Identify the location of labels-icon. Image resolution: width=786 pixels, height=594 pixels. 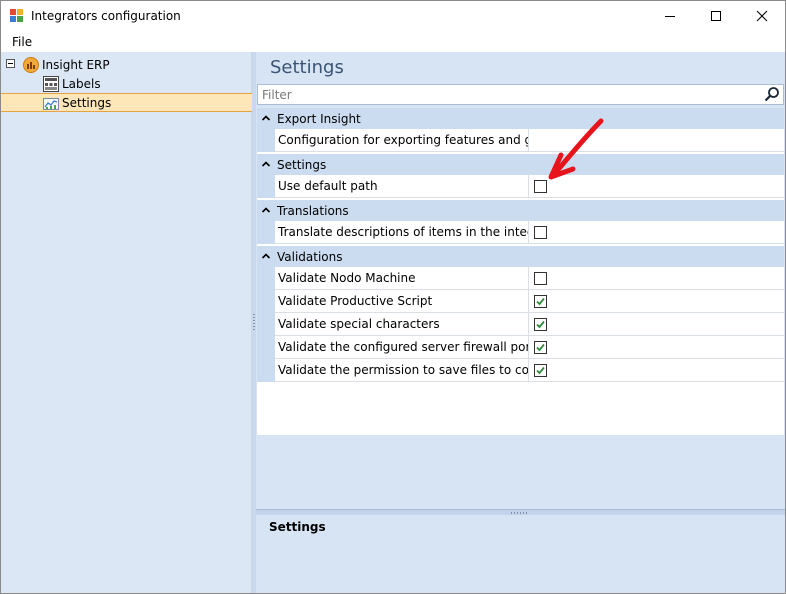
(51, 83).